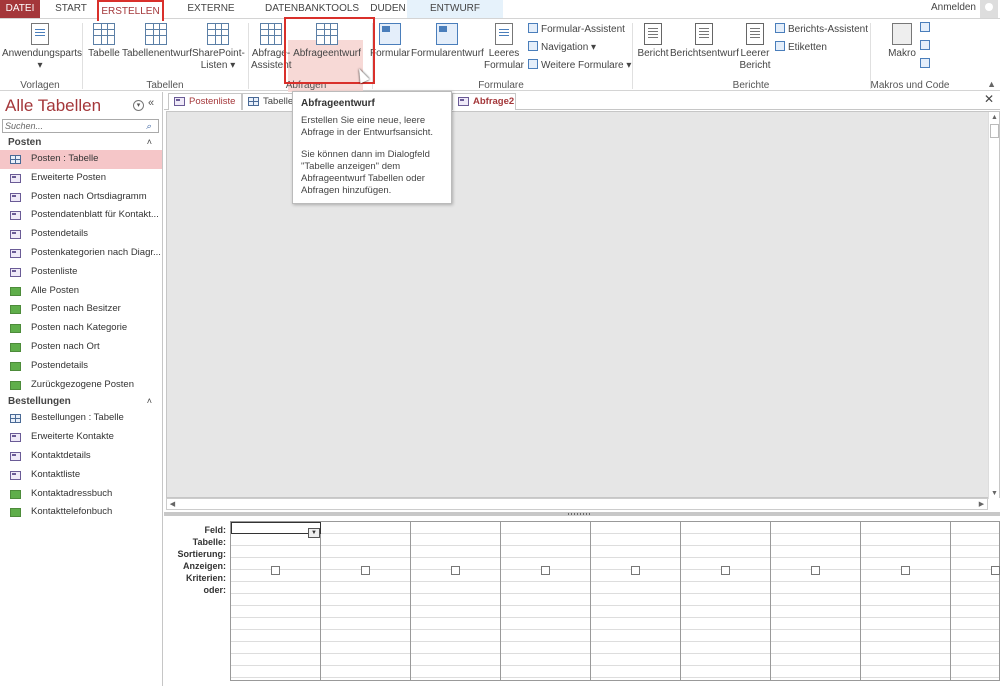 The image size is (1000, 686). What do you see at coordinates (504, 45) in the screenshot?
I see `leeres-formular-button: Leeres Formular` at bounding box center [504, 45].